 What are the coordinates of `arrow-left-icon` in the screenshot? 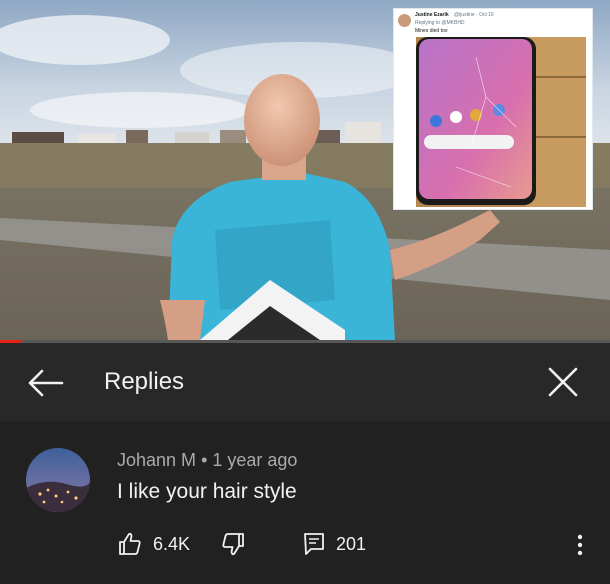 It's located at (46, 383).